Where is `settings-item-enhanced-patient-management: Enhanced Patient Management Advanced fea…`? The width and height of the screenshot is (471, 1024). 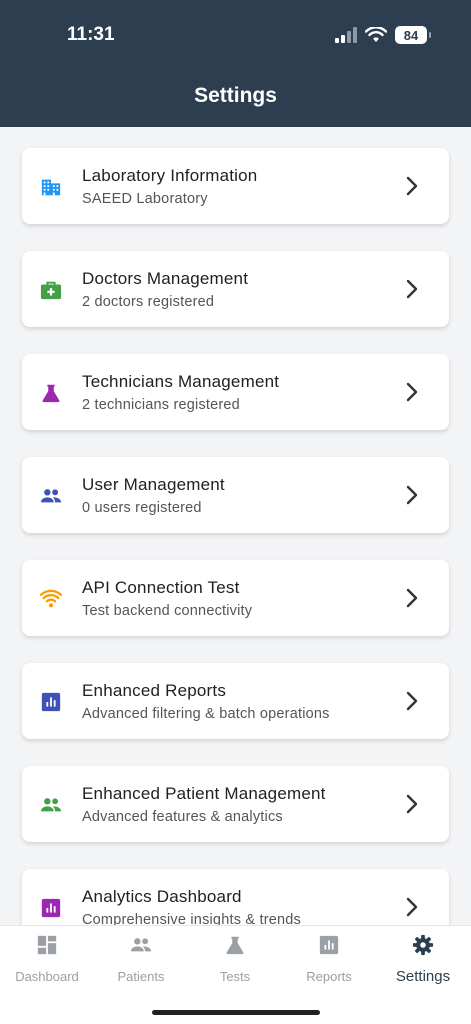
settings-item-enhanced-patient-management: Enhanced Patient Management Advanced fea… is located at coordinates (235, 804).